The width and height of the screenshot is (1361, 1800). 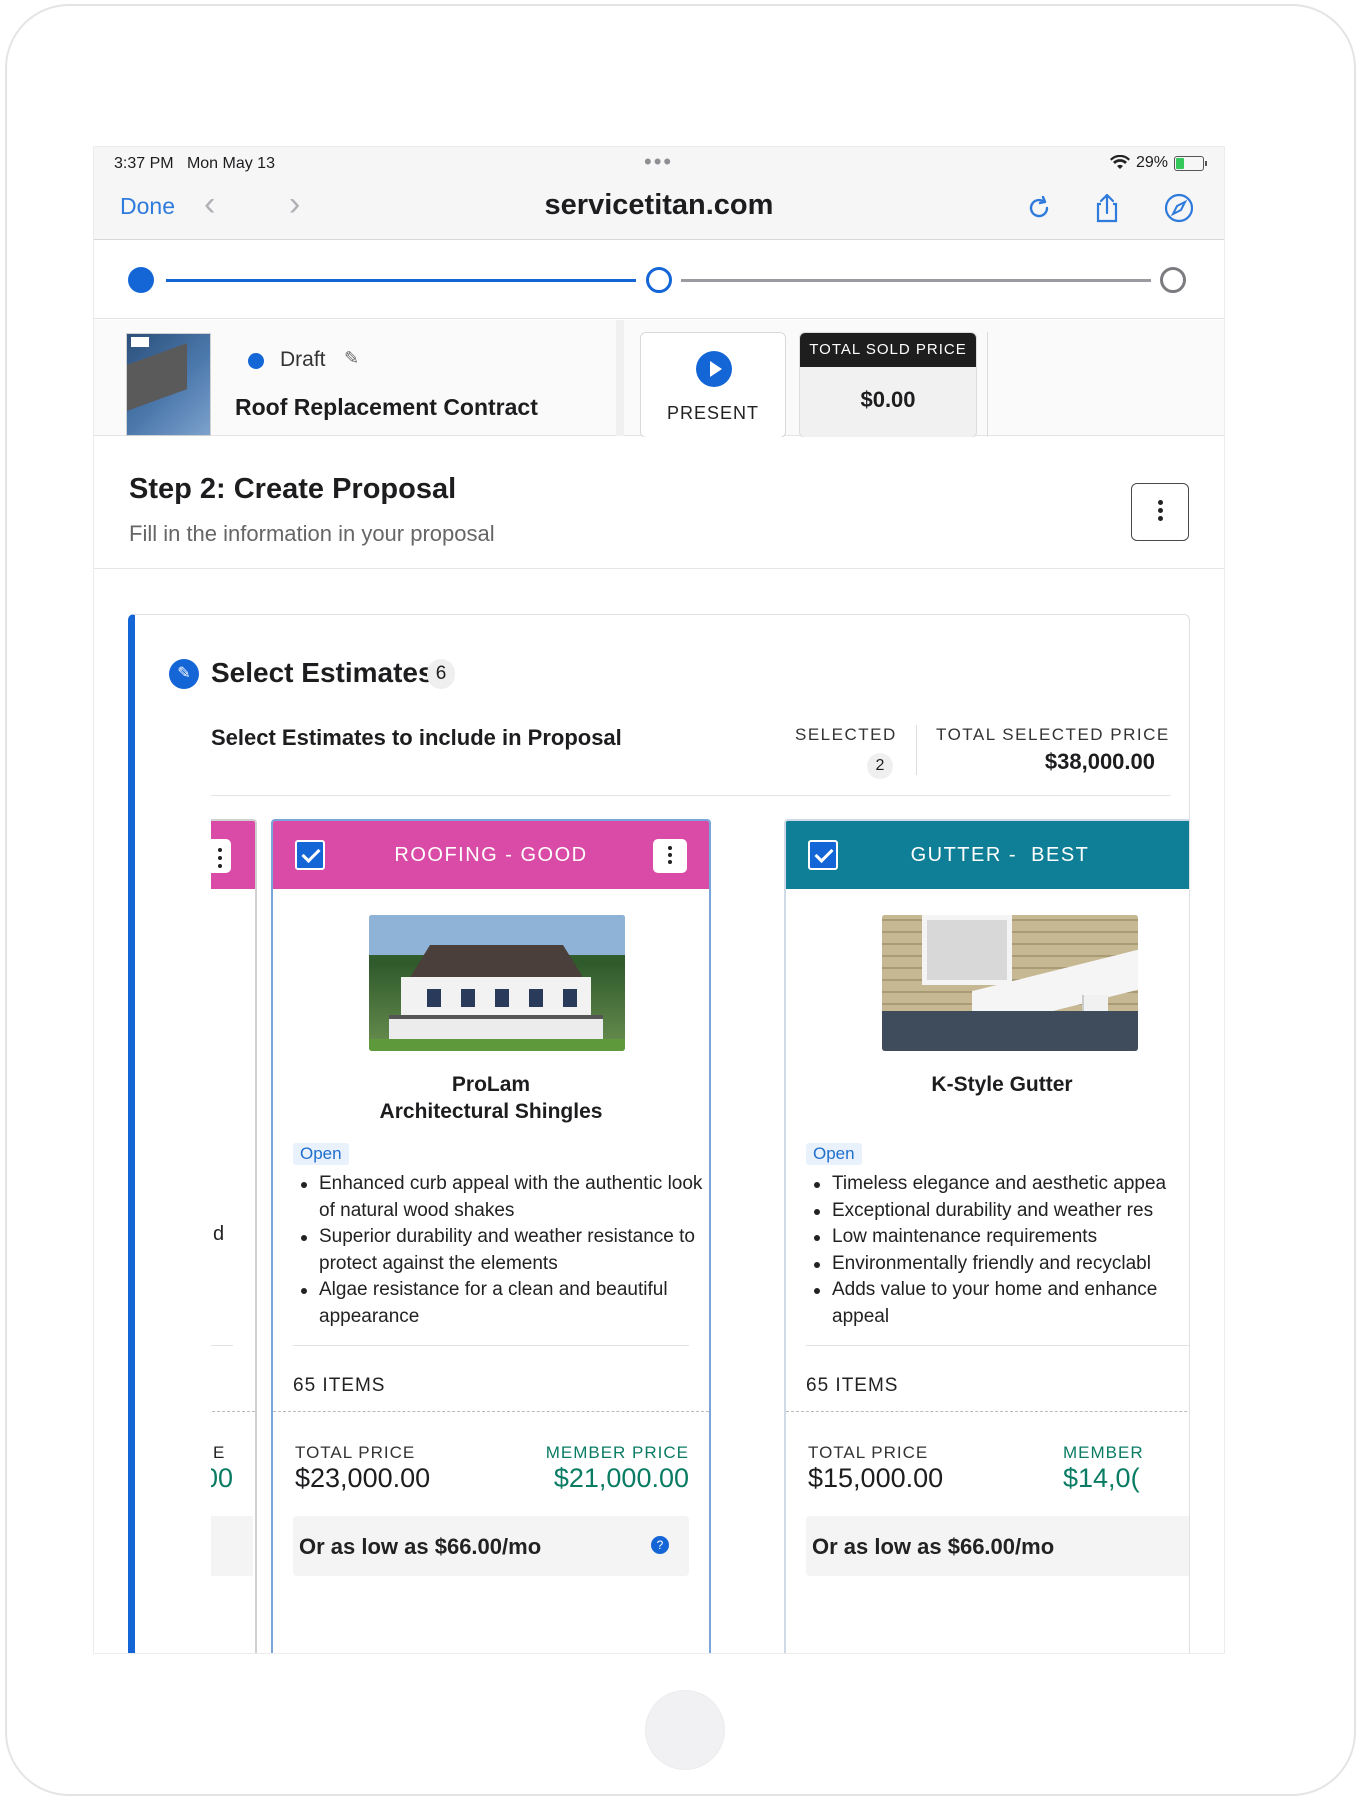 I want to click on member-price-value: $14,0(, so click(x=1101, y=1478).